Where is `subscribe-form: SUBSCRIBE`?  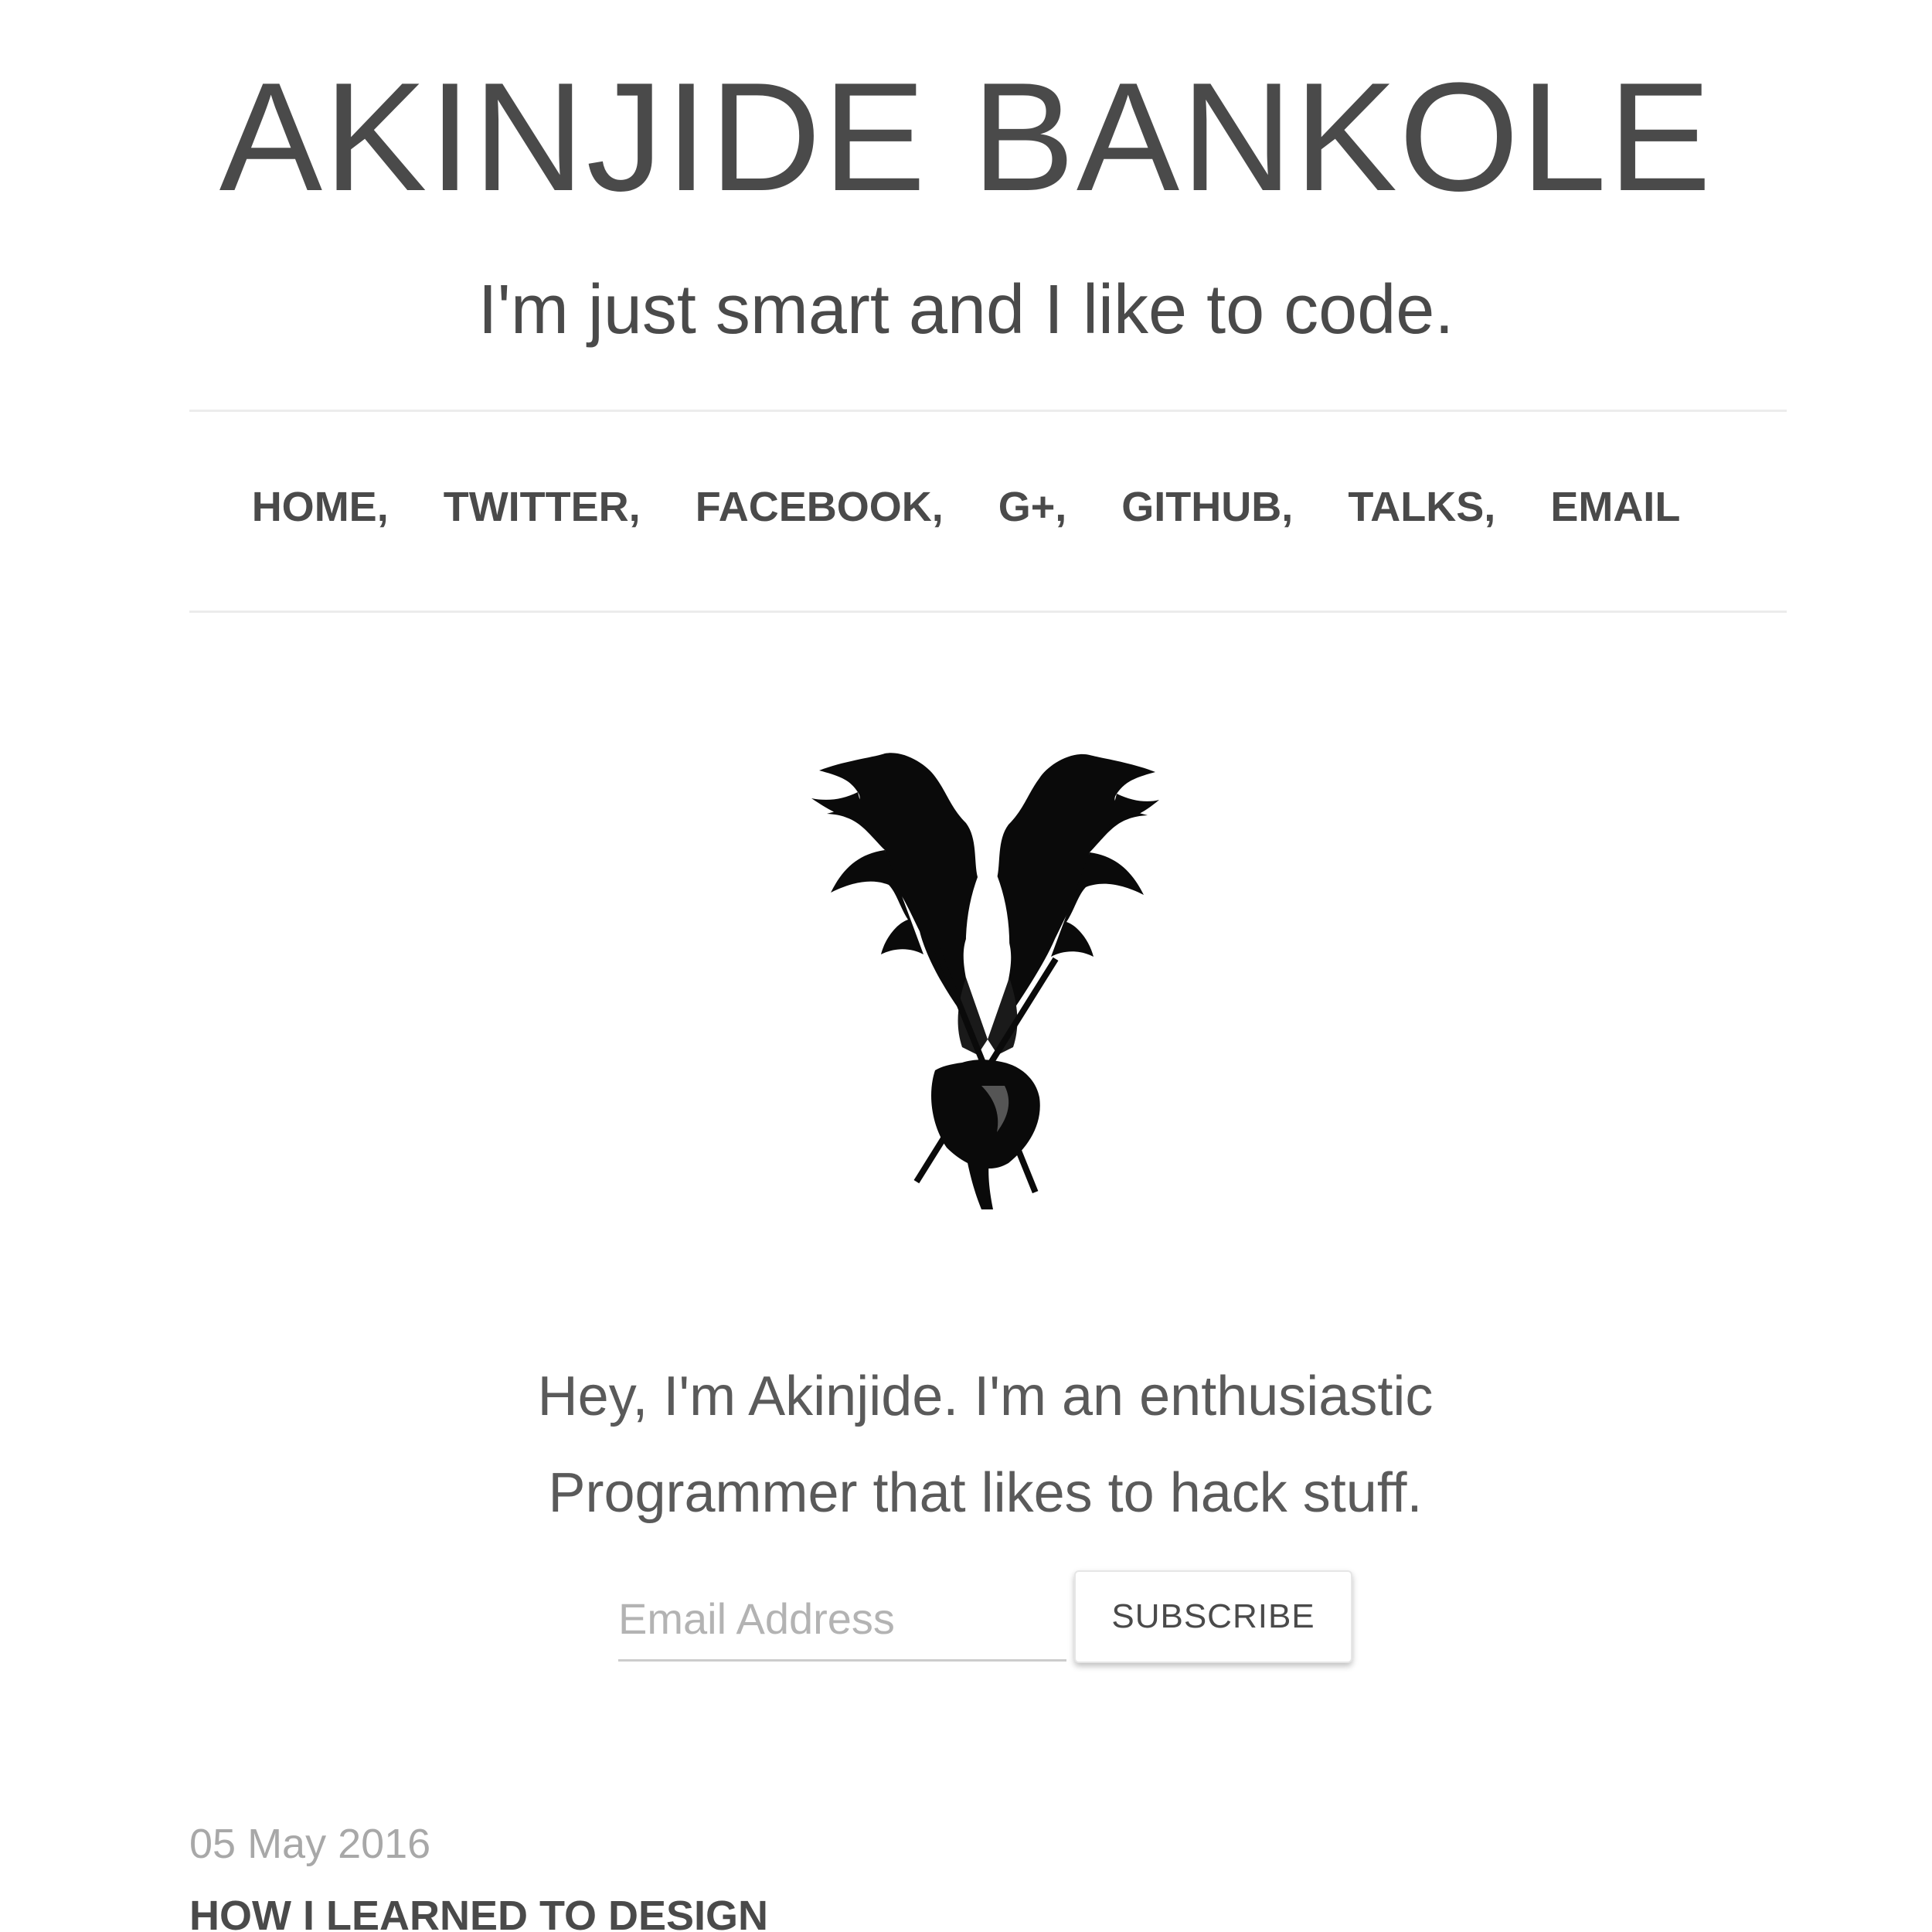
subscribe-form: SUBSCRIBE is located at coordinates (989, 1621).